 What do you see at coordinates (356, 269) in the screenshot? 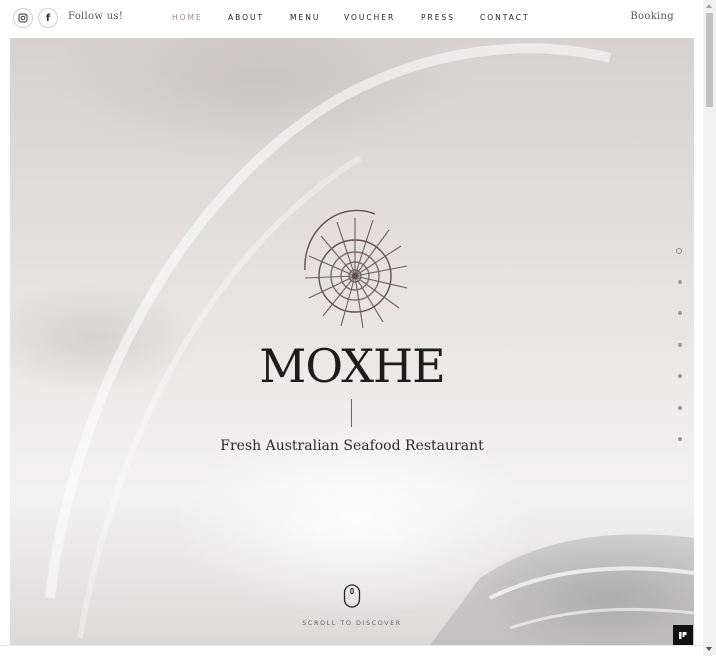
I see `nautilus-shell-icon` at bounding box center [356, 269].